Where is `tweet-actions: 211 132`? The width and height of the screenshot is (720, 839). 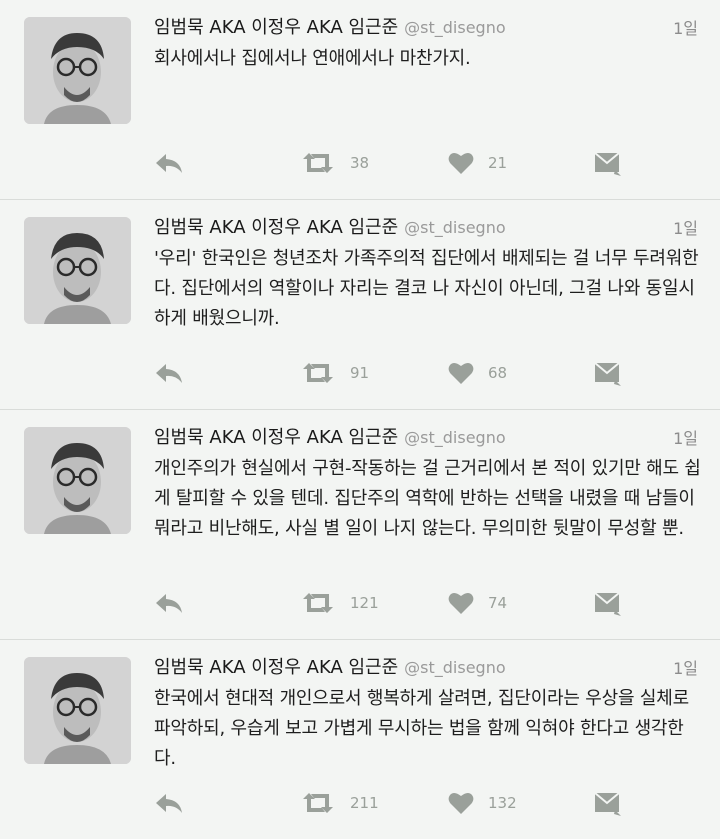 tweet-actions: 211 132 is located at coordinates (426, 803).